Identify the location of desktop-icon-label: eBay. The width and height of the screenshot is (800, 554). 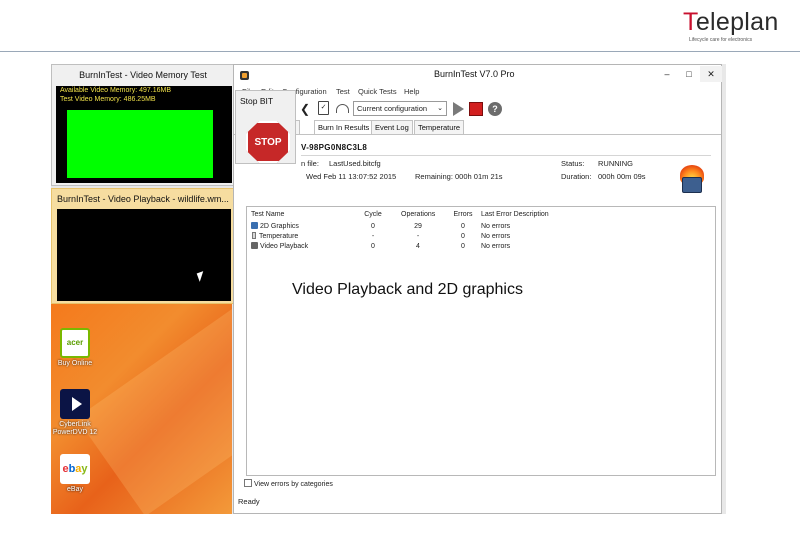
(75, 489).